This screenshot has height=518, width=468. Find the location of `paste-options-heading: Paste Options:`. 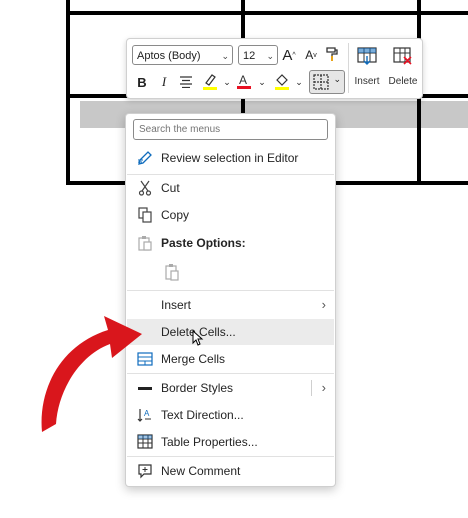

paste-options-heading: Paste Options: is located at coordinates (203, 243).